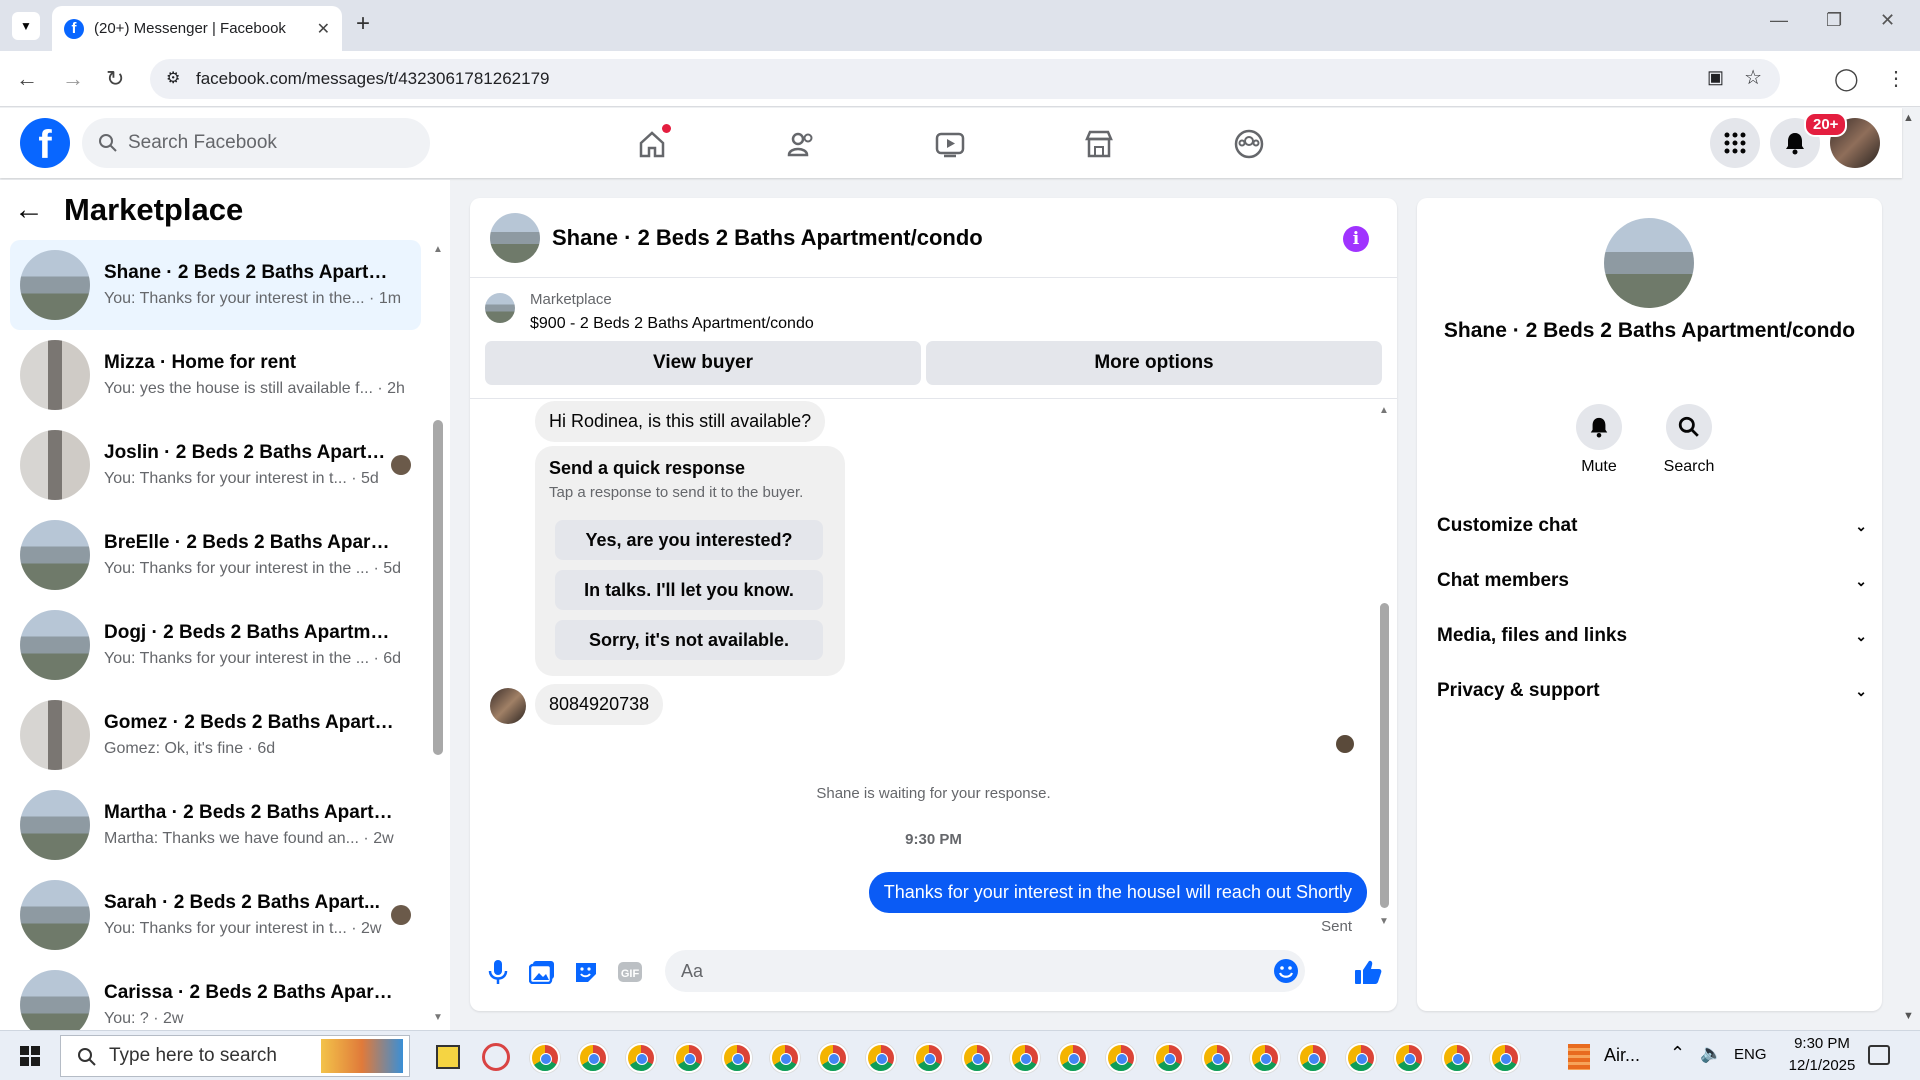 The width and height of the screenshot is (1920, 1080). I want to click on new-tab-icon: +, so click(363, 24).